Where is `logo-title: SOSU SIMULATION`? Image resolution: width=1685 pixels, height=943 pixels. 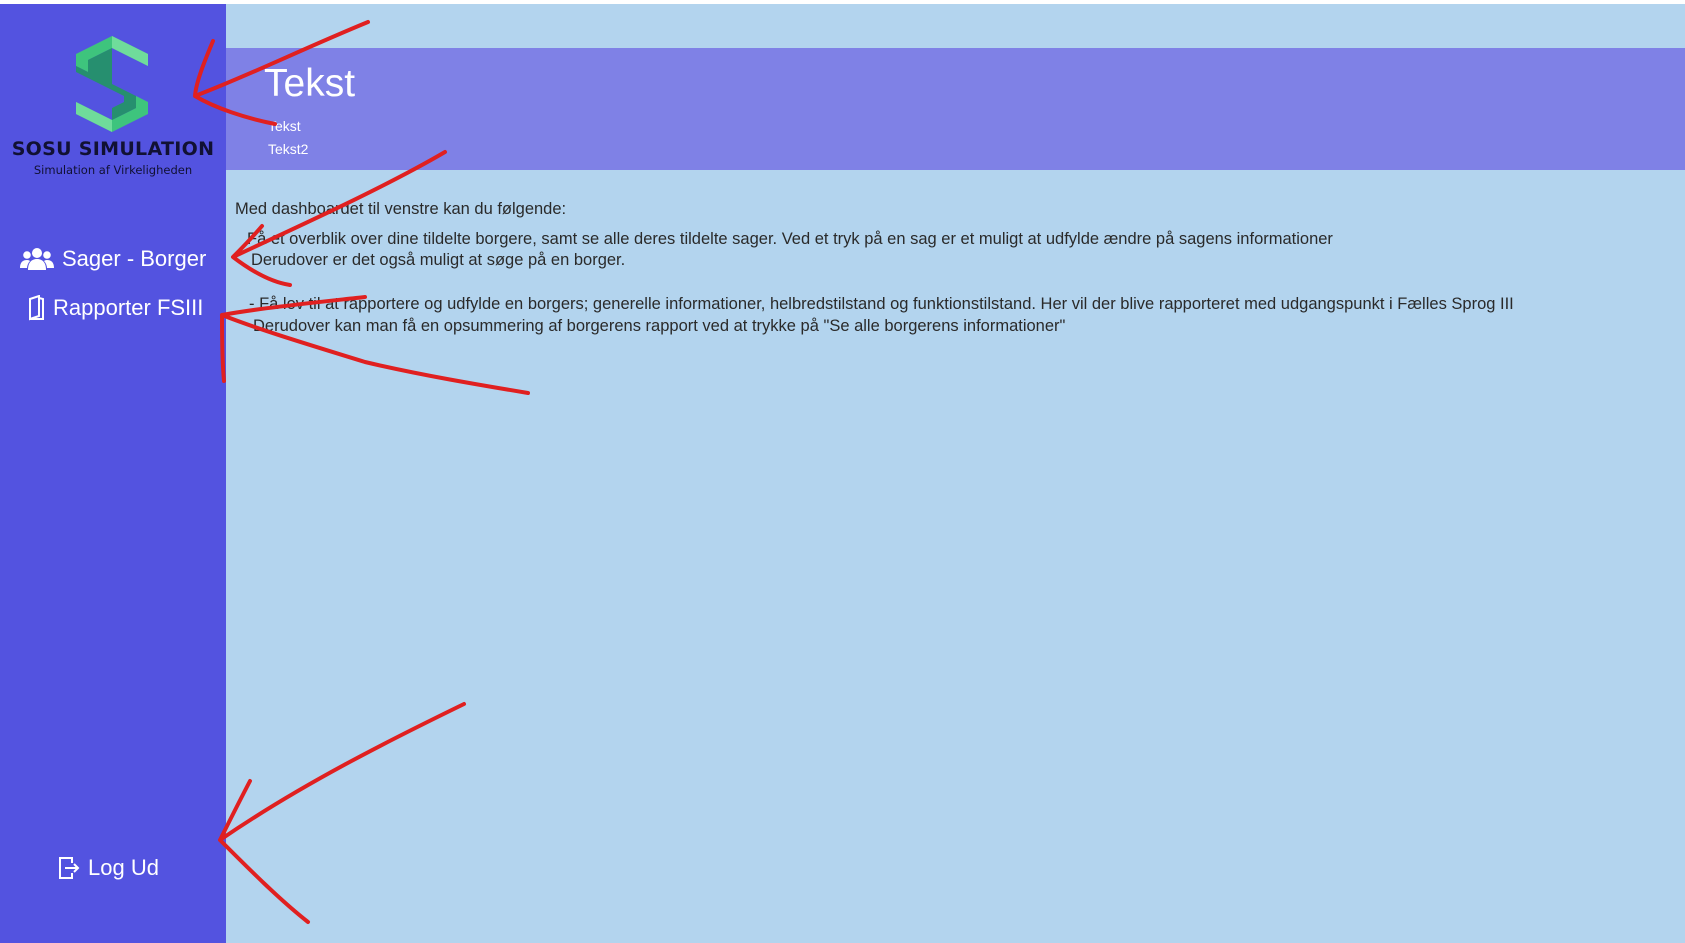
logo-title: SOSU SIMULATION is located at coordinates (113, 149).